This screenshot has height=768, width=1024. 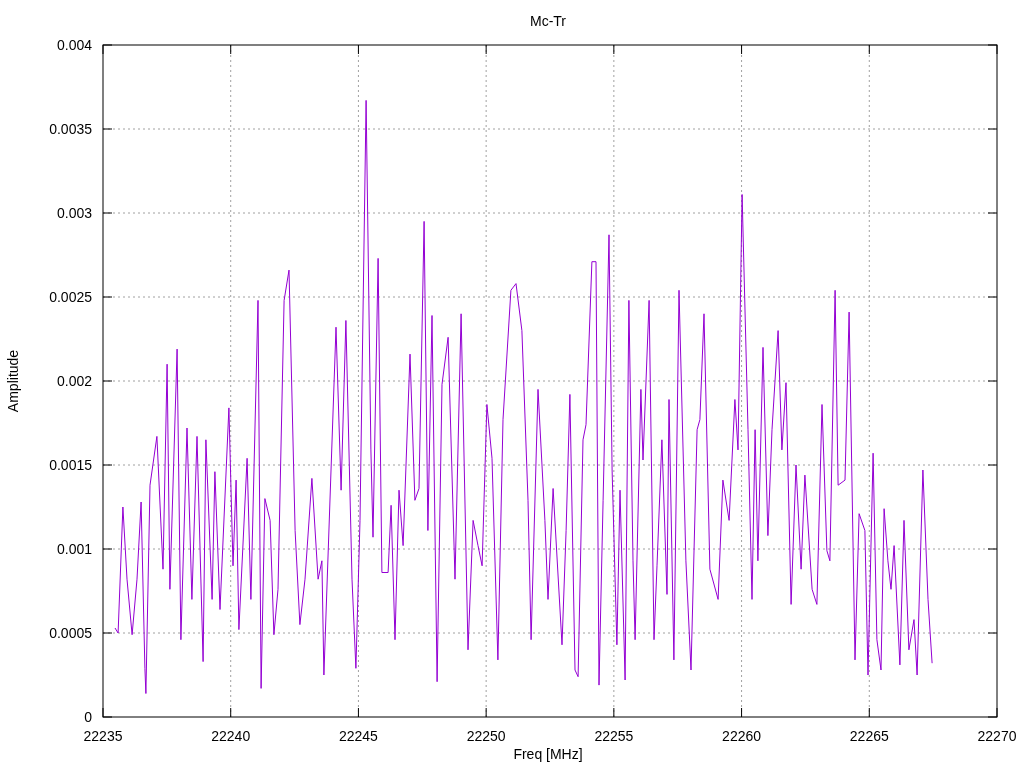 What do you see at coordinates (70, 129) in the screenshot?
I see `y-tick-label: 0.0035` at bounding box center [70, 129].